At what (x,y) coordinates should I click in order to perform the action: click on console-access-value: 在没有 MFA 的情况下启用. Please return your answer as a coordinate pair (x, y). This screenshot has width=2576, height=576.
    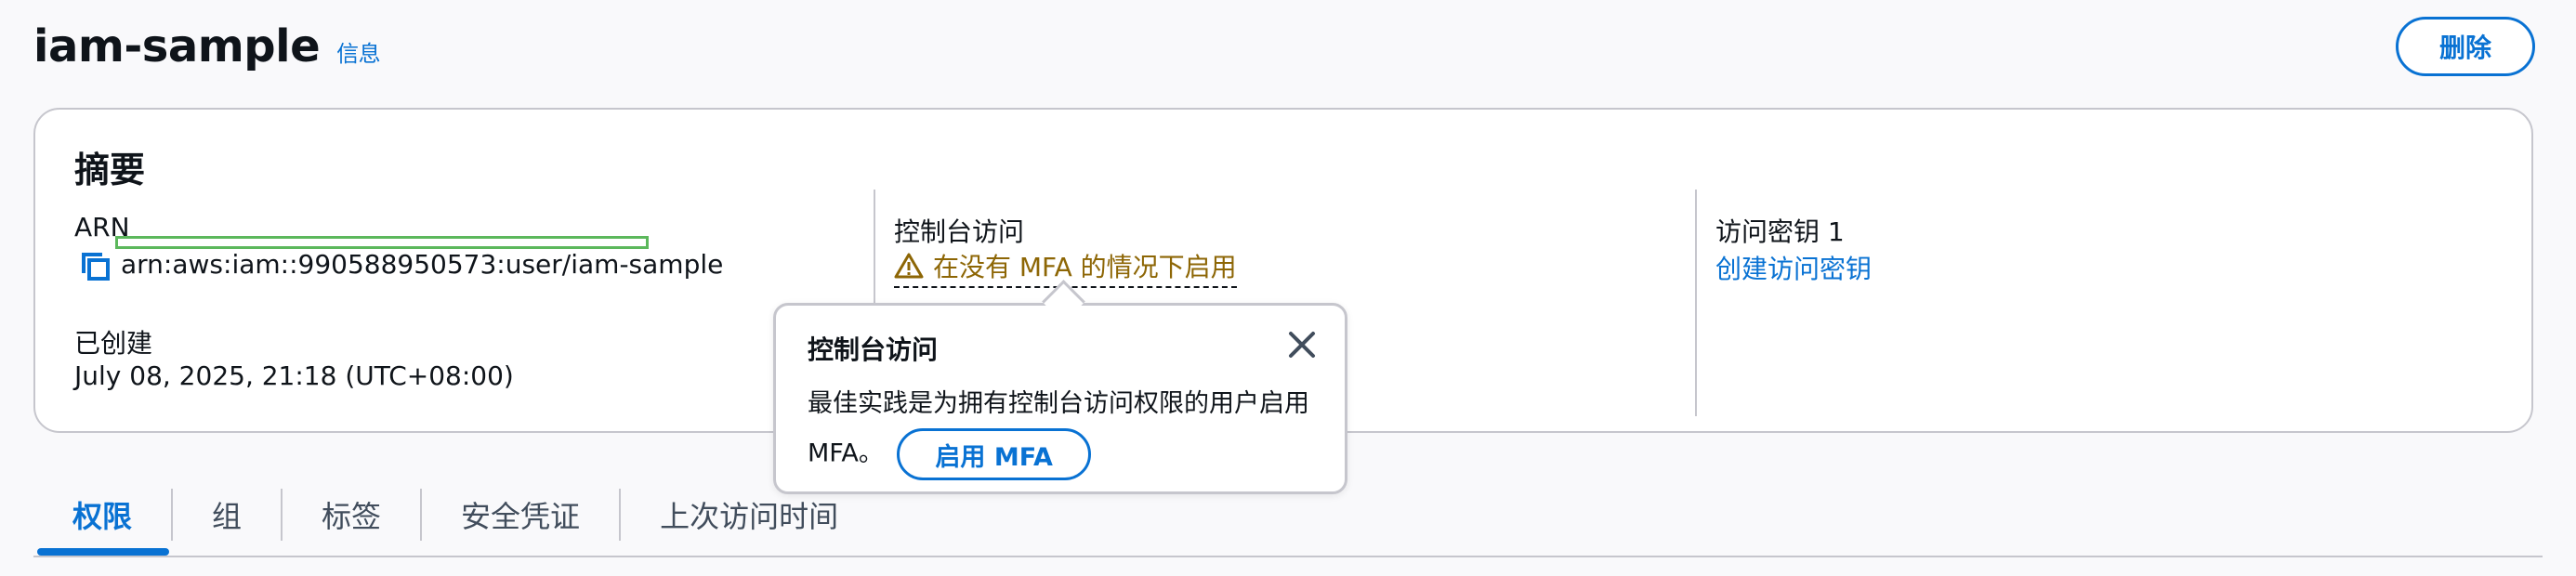
    Looking at the image, I should click on (1085, 267).